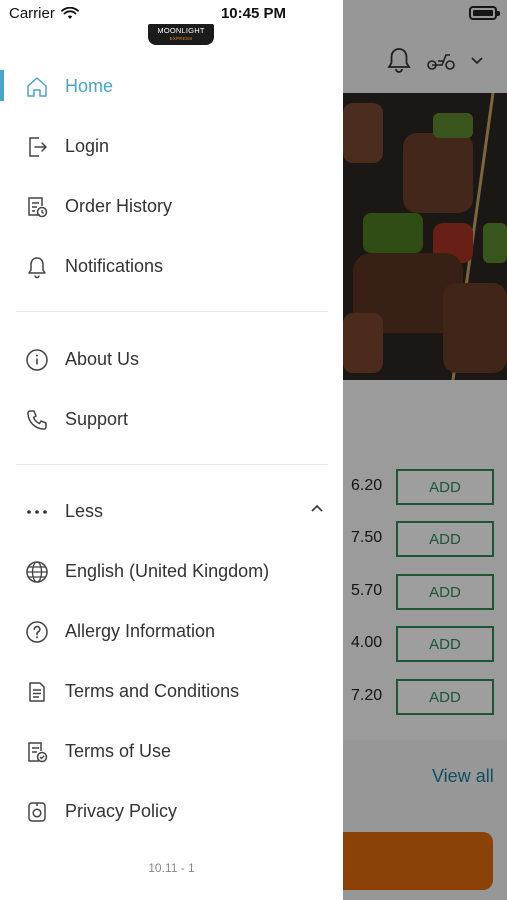 Image resolution: width=507 pixels, height=900 pixels. I want to click on menu-item-label: Terms and Conditions, so click(152, 690).